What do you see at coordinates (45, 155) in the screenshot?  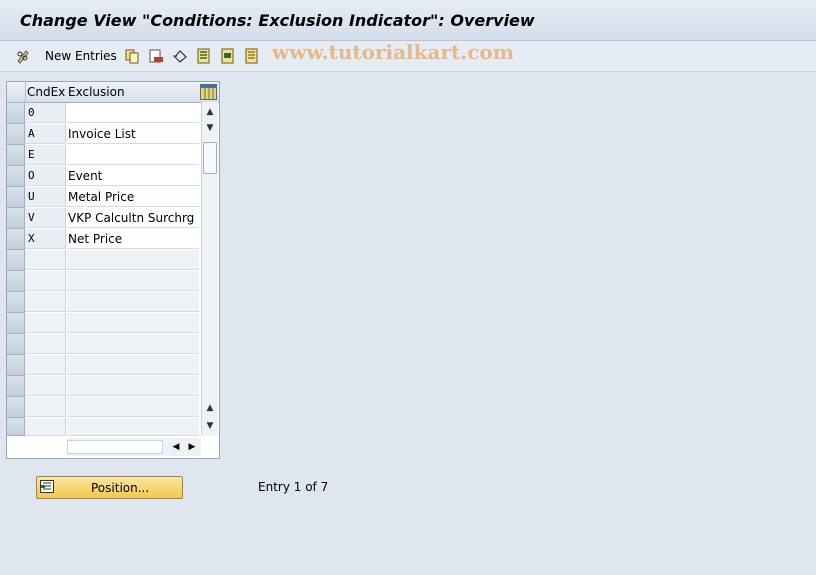 I see `cndex-cell: E` at bounding box center [45, 155].